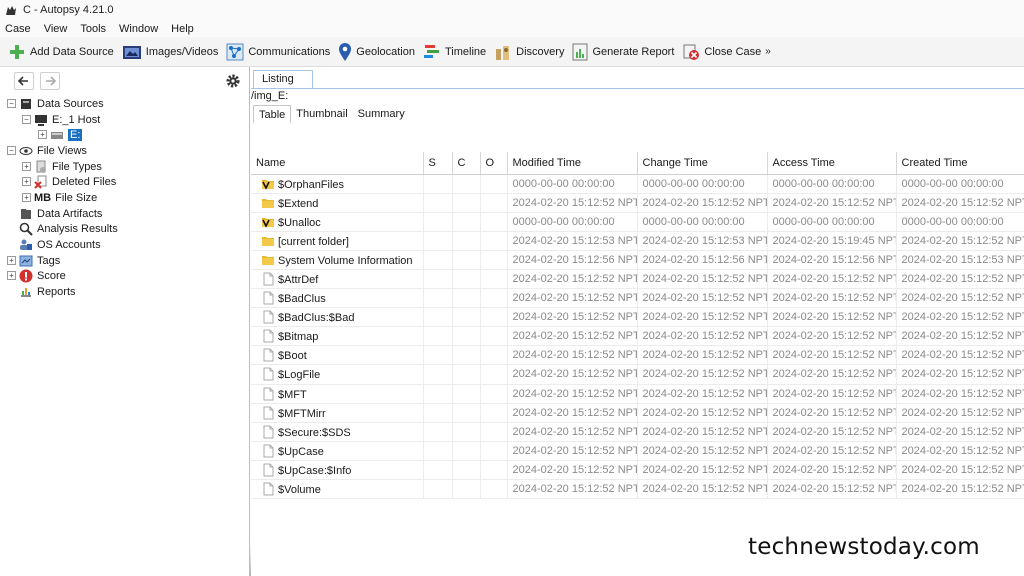 This screenshot has width=1024, height=576. What do you see at coordinates (124, 80) in the screenshot?
I see `tree-toolbar` at bounding box center [124, 80].